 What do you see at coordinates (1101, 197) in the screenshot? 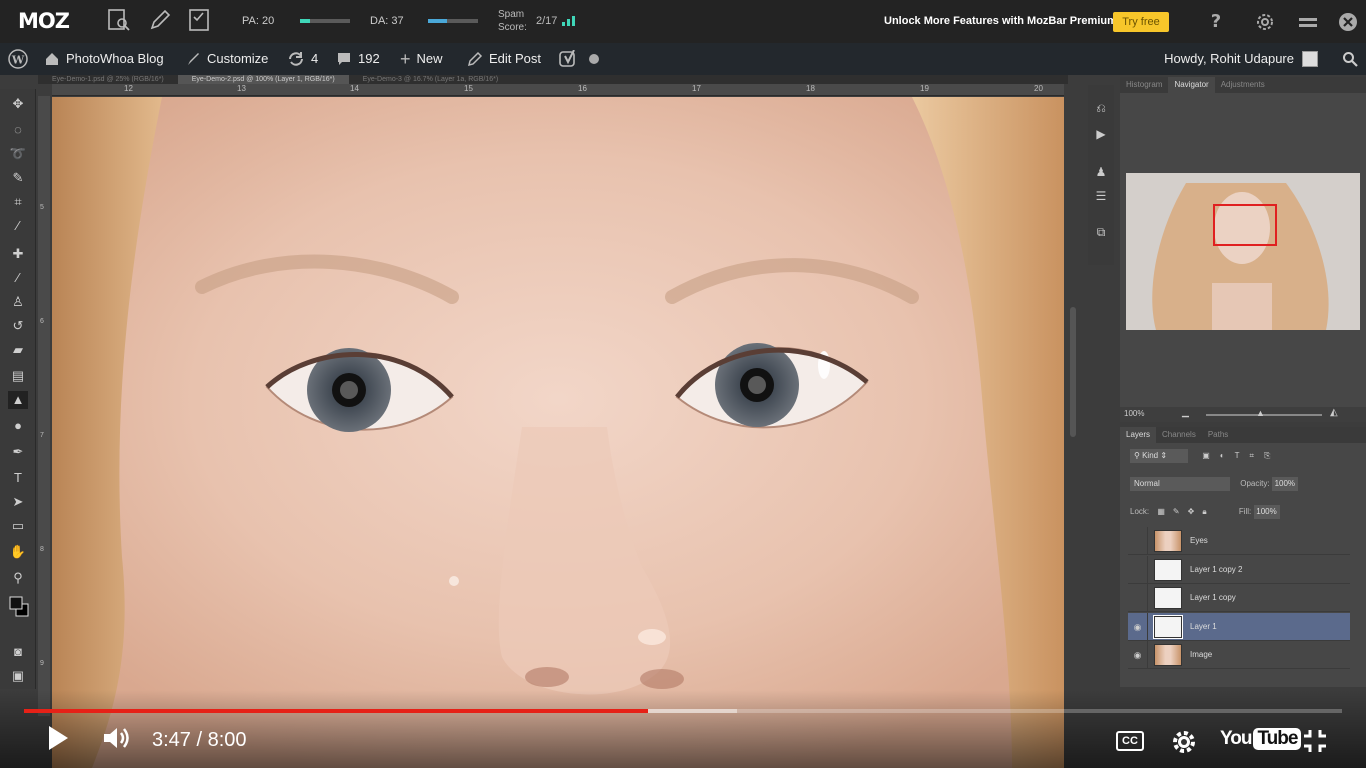
I see `adjust-sliders-icon: ☰` at bounding box center [1101, 197].